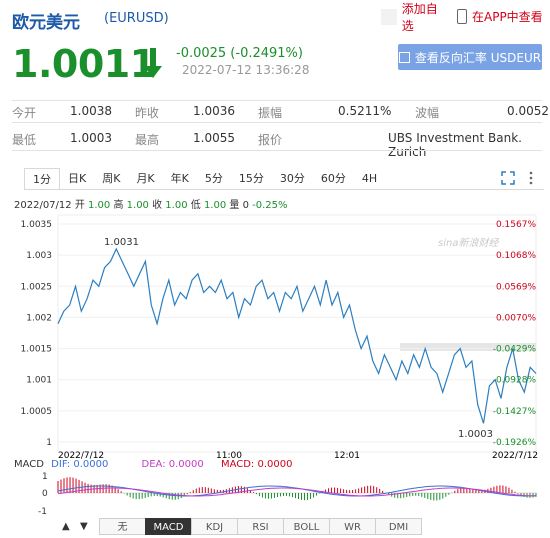  I want to click on tab-15min: 15分, so click(251, 179).